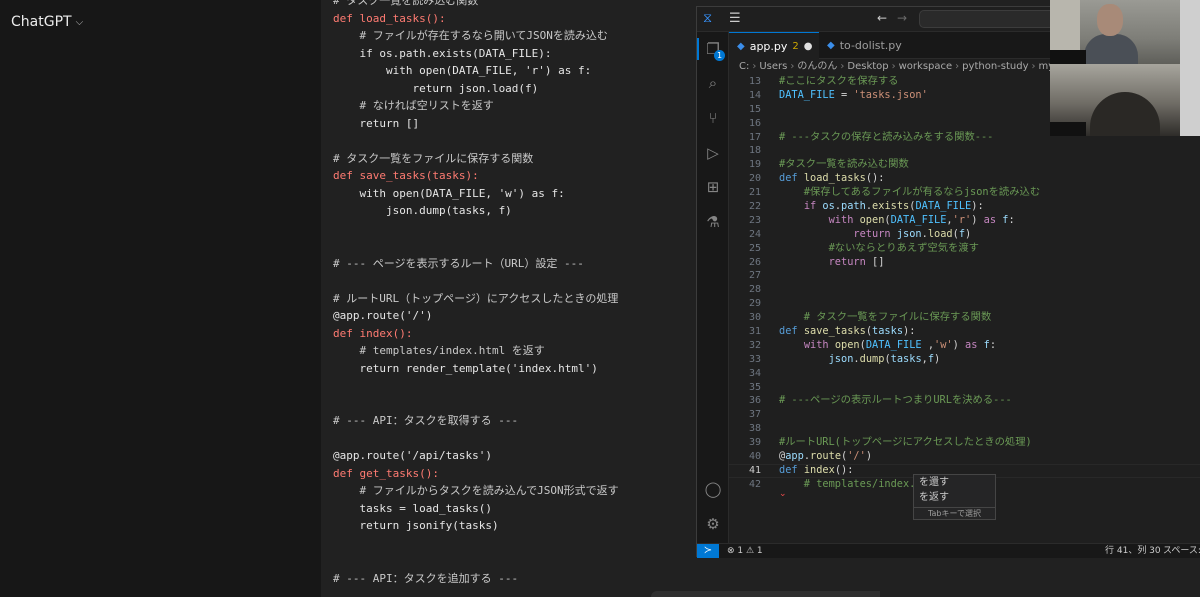  What do you see at coordinates (1181, 551) in the screenshot?
I see `indentation-setting: スペース: 2` at bounding box center [1181, 551].